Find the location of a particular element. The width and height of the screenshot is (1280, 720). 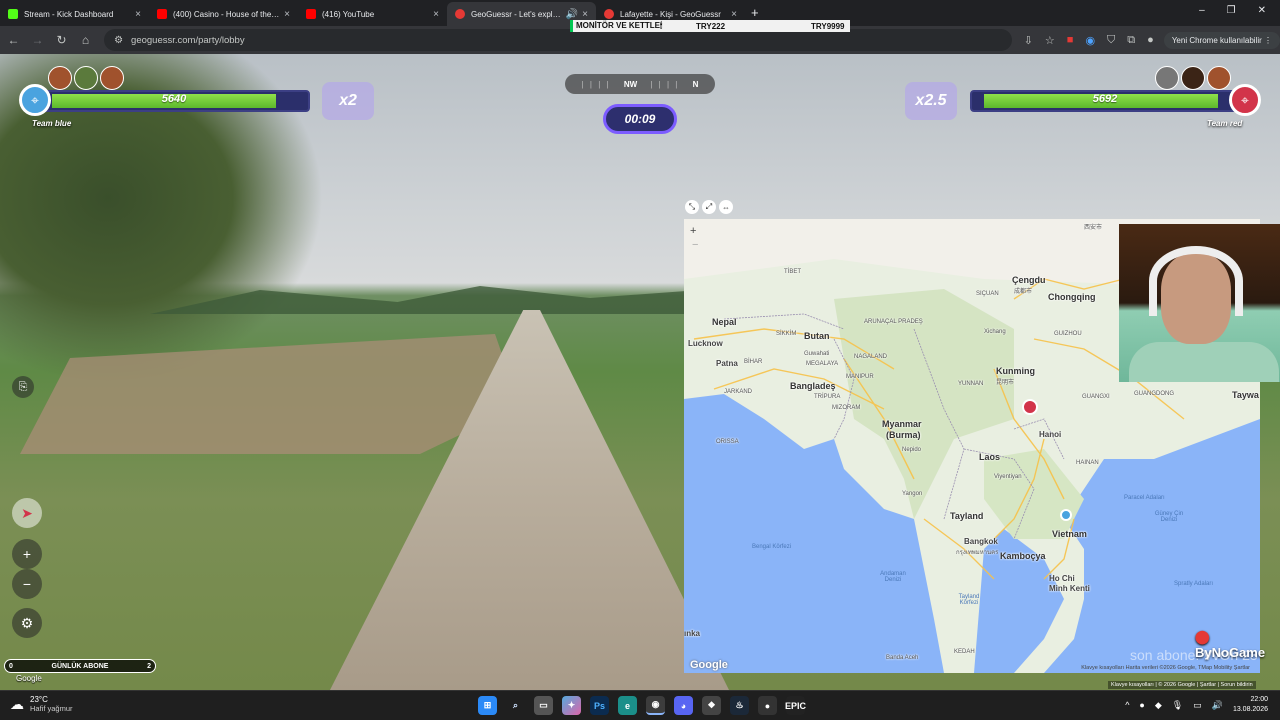

team-red-avatars is located at coordinates (1193, 78).